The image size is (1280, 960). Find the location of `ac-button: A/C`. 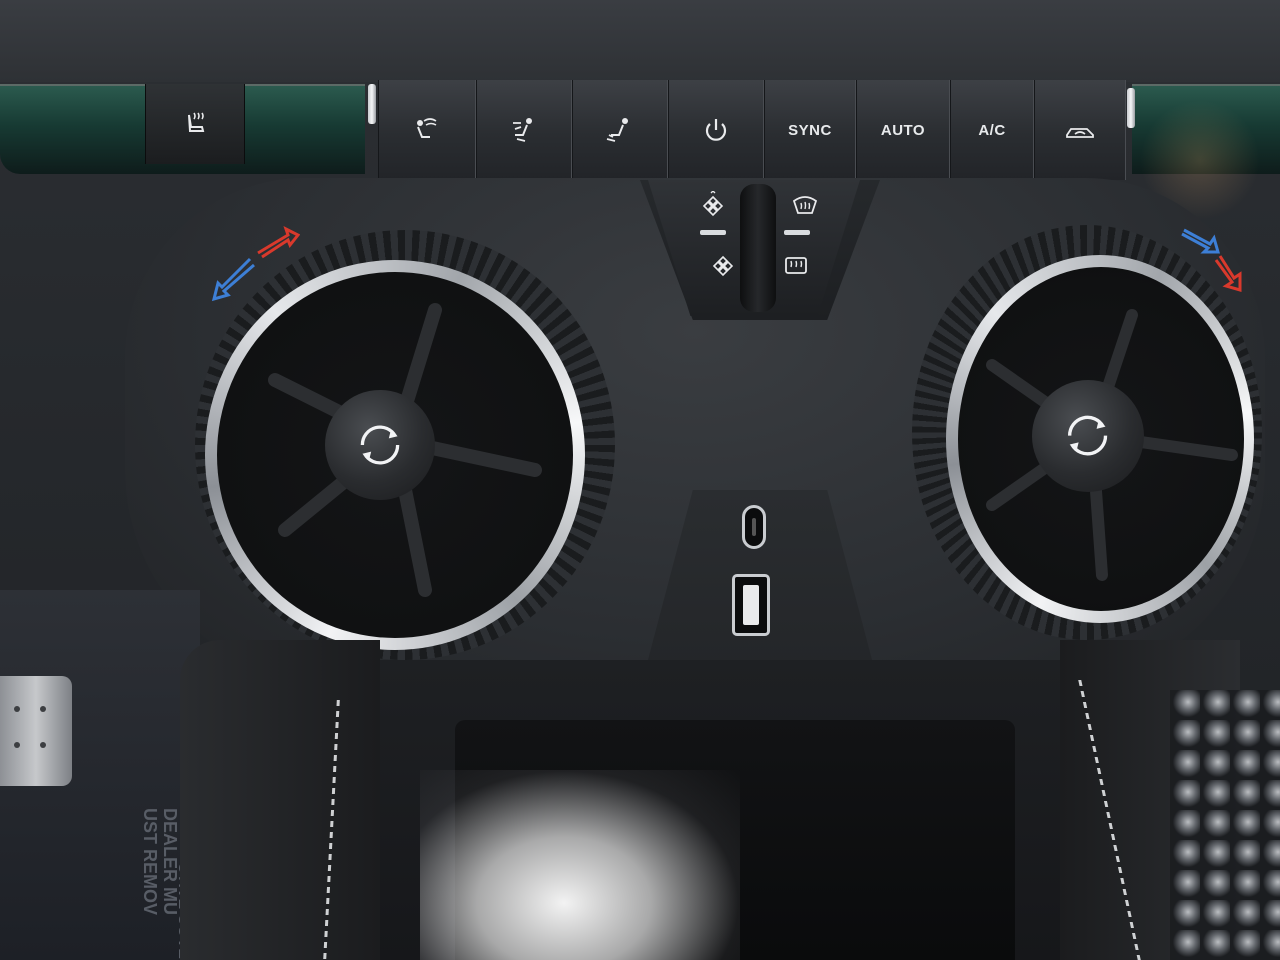

ac-button: A/C is located at coordinates (992, 130).